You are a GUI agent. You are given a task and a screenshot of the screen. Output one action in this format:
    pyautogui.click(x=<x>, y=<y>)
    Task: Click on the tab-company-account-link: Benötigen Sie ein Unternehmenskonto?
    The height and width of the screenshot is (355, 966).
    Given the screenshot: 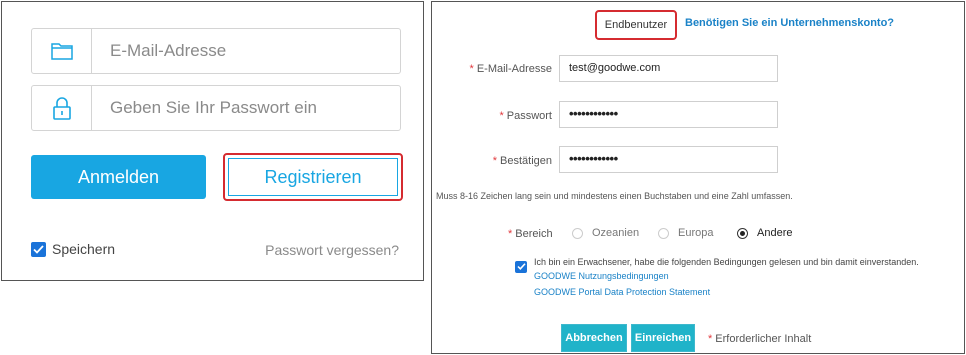 What is the action you would take?
    pyautogui.click(x=789, y=23)
    